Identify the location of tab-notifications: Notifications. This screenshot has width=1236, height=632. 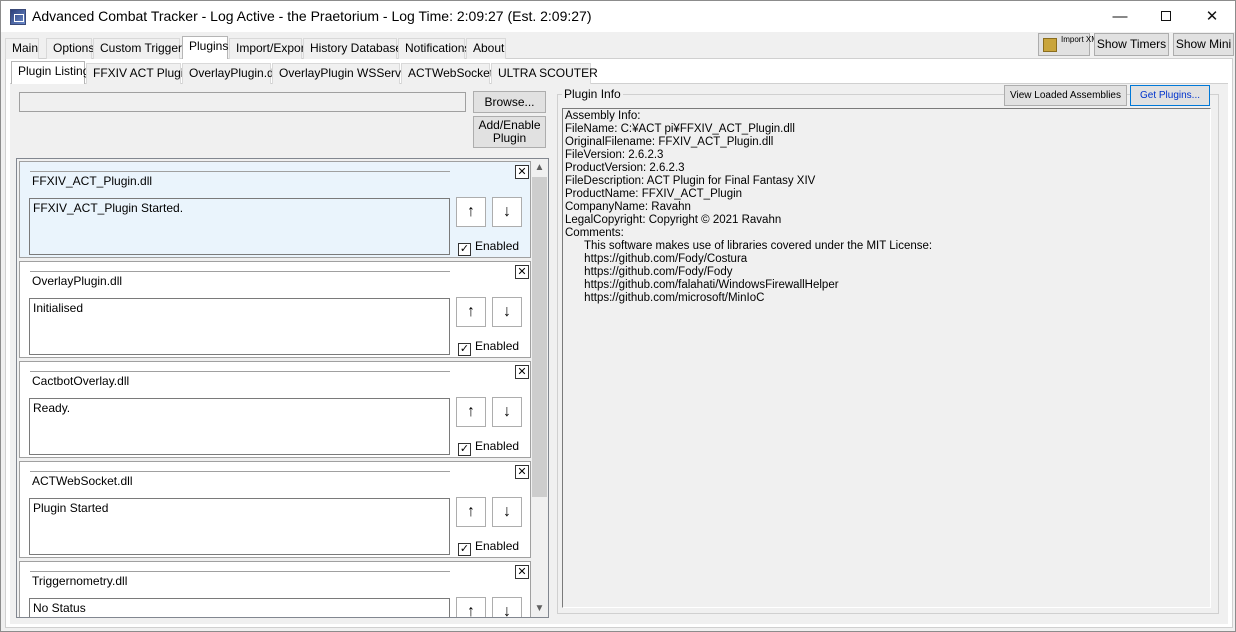
(434, 48).